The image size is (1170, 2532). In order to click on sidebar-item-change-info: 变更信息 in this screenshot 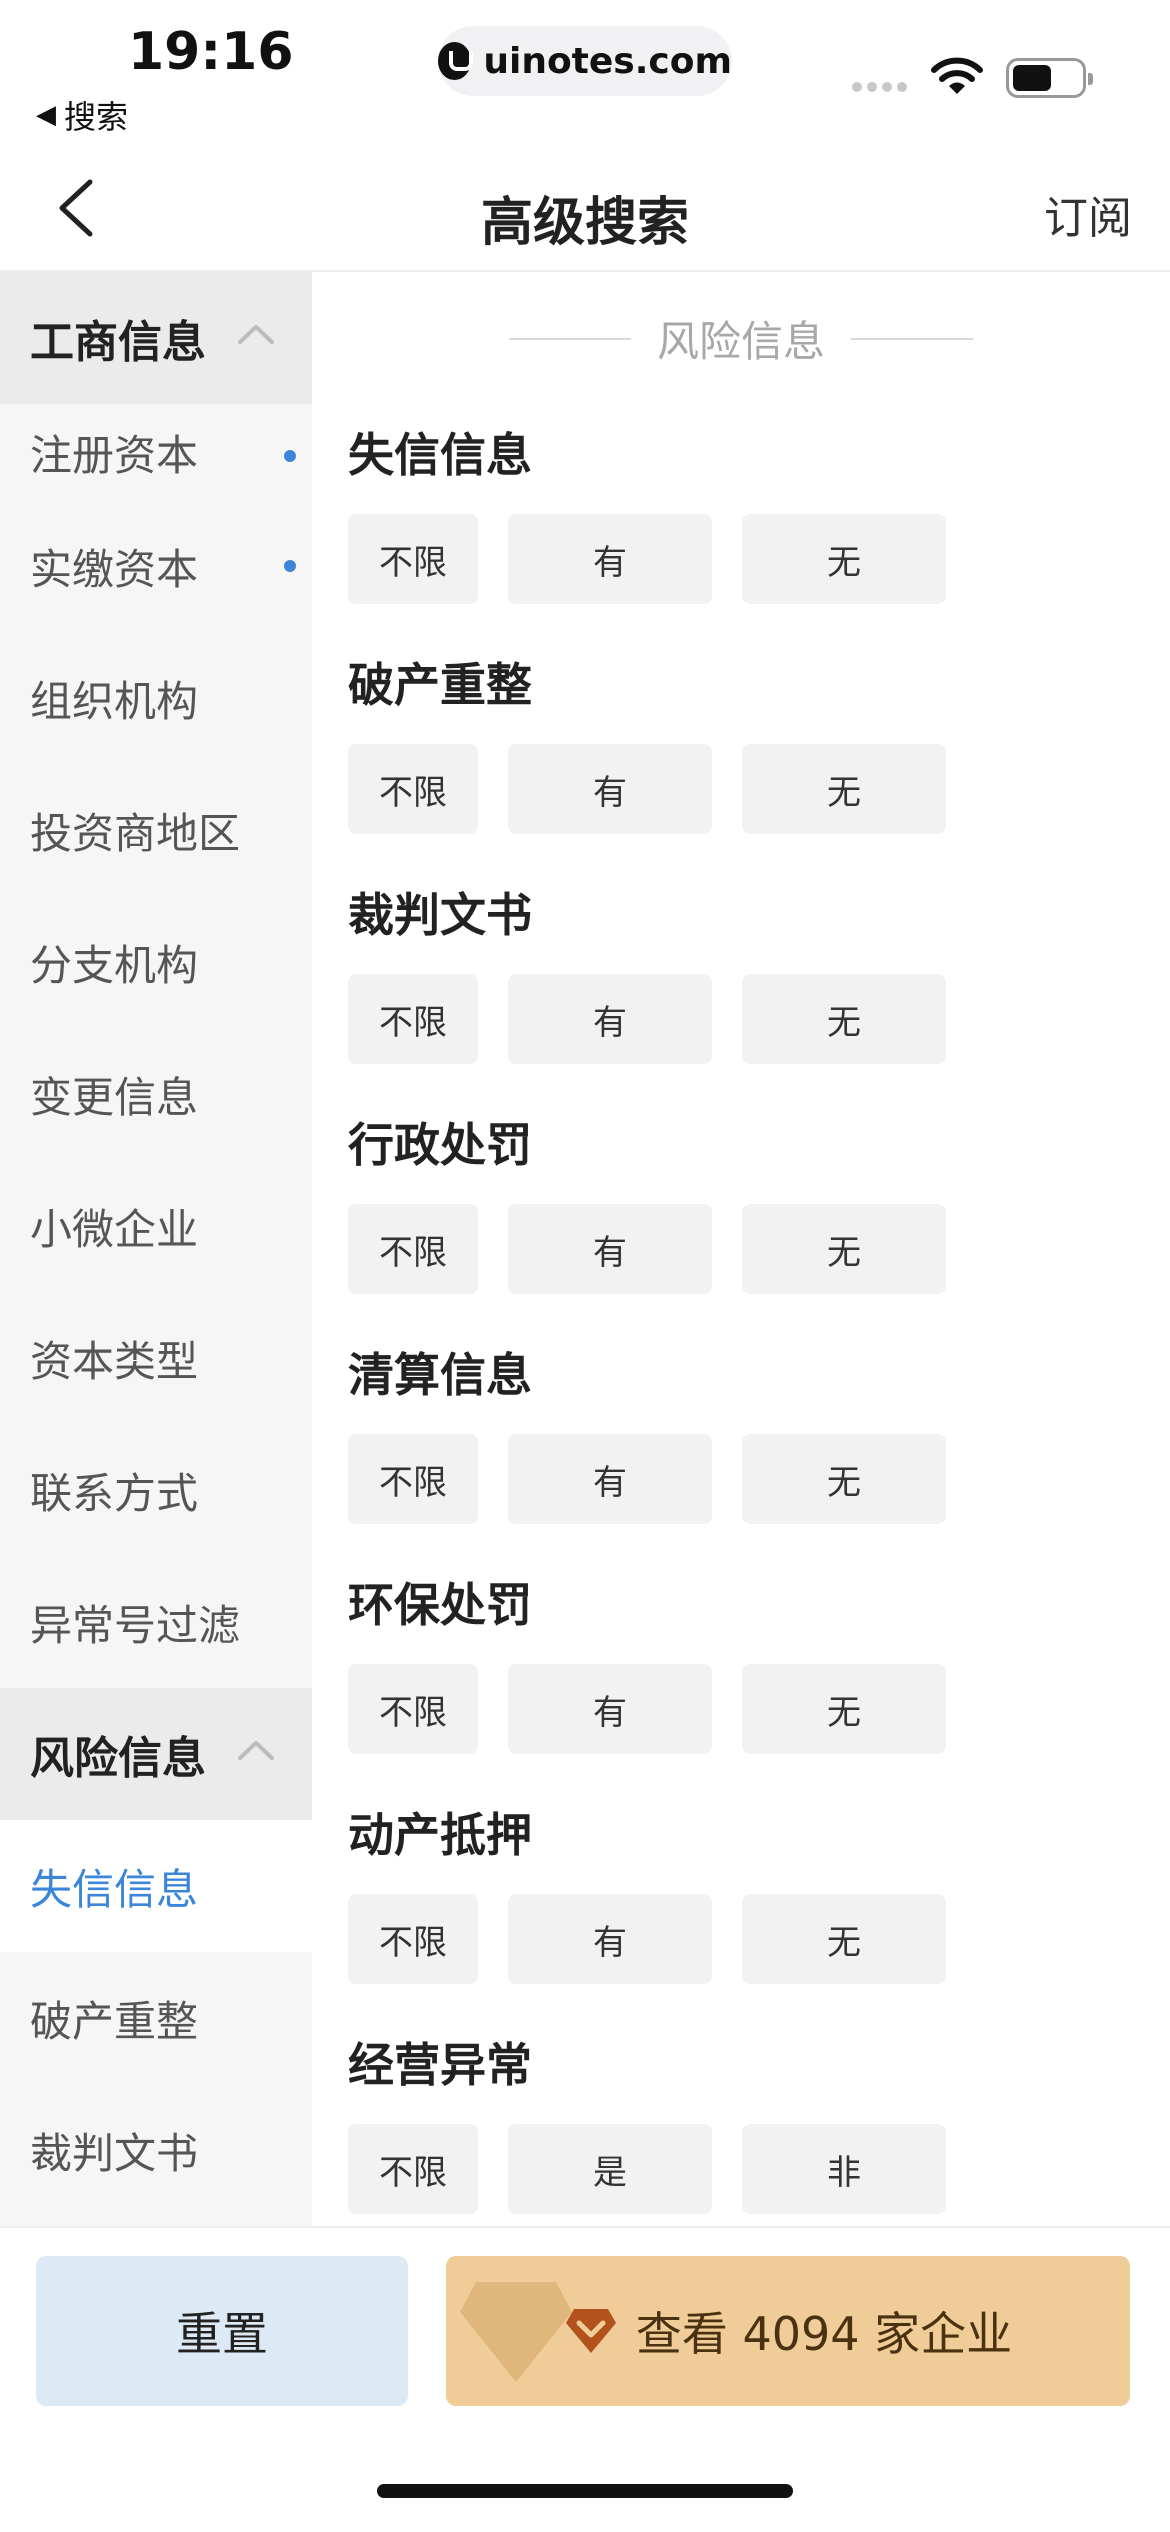, I will do `click(156, 1094)`.